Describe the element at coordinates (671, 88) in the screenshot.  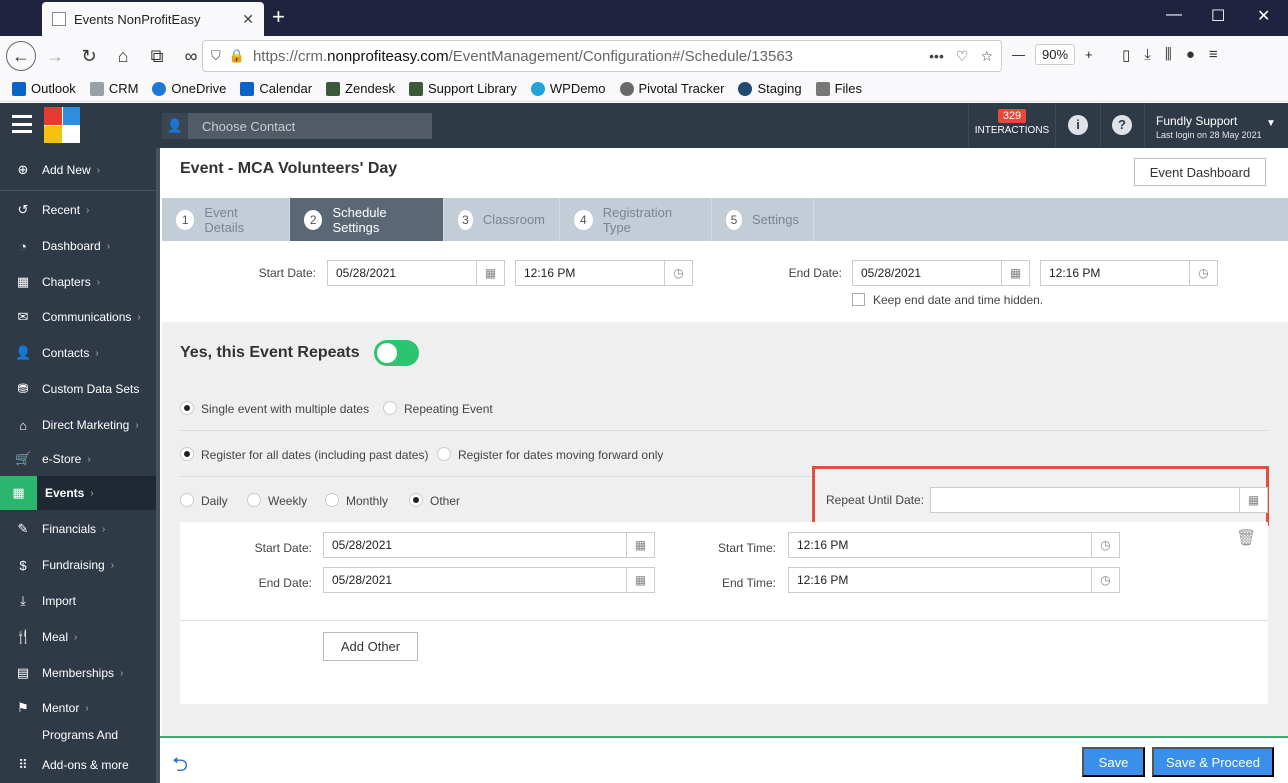
I see `bookmark-pivotal-tracker: Pivotal Tracker` at that location.